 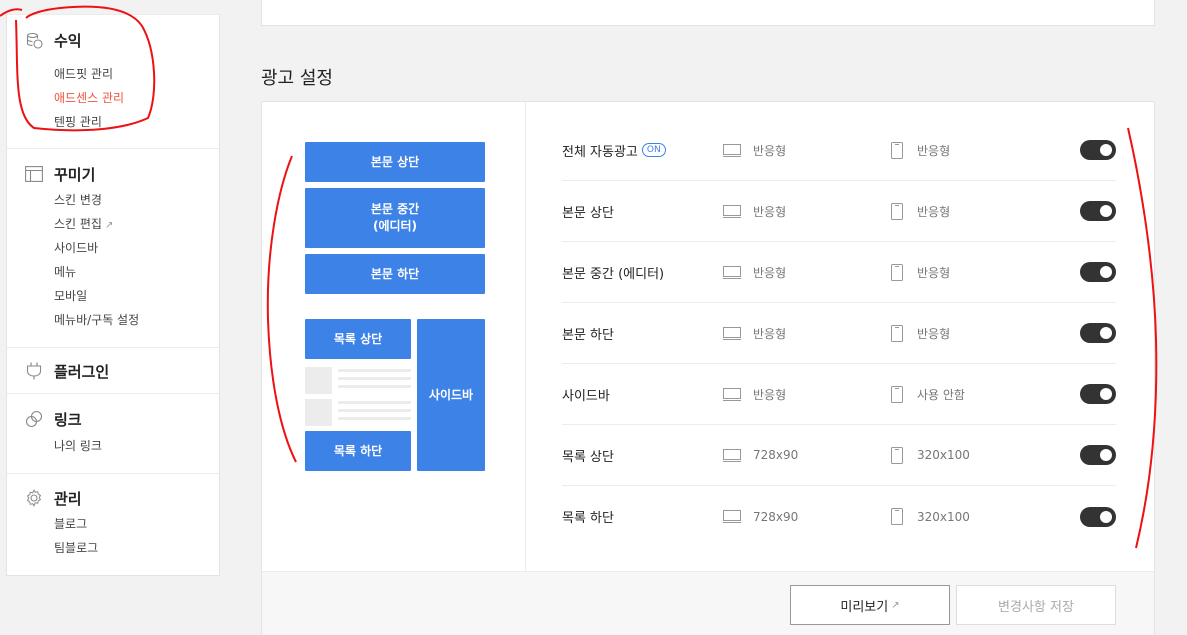 I want to click on sidebar-head-plugin: 플러그인, so click(x=122, y=371).